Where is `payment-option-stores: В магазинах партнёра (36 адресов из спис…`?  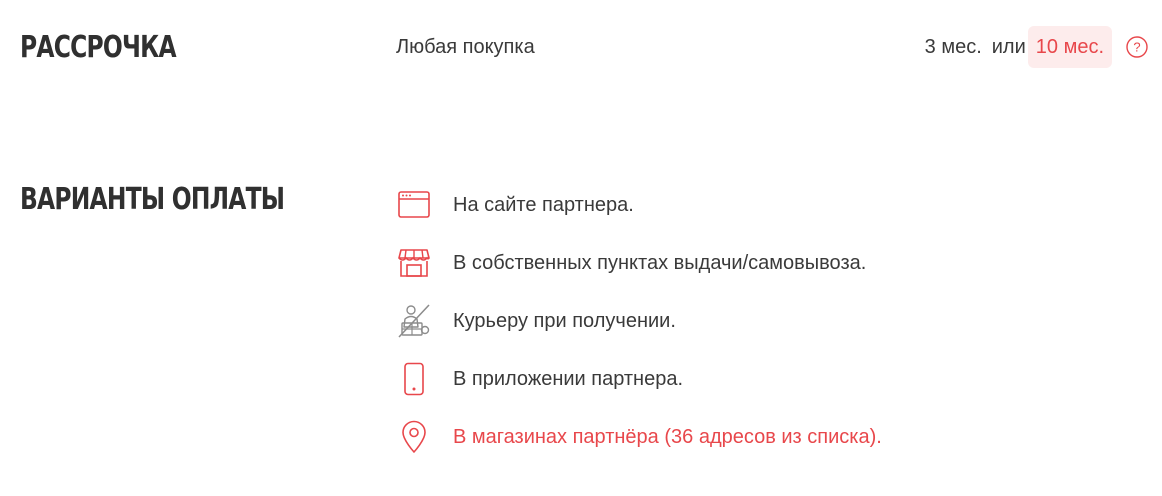 payment-option-stores: В магазинах партнёра (36 адресов из спис… is located at coordinates (639, 437).